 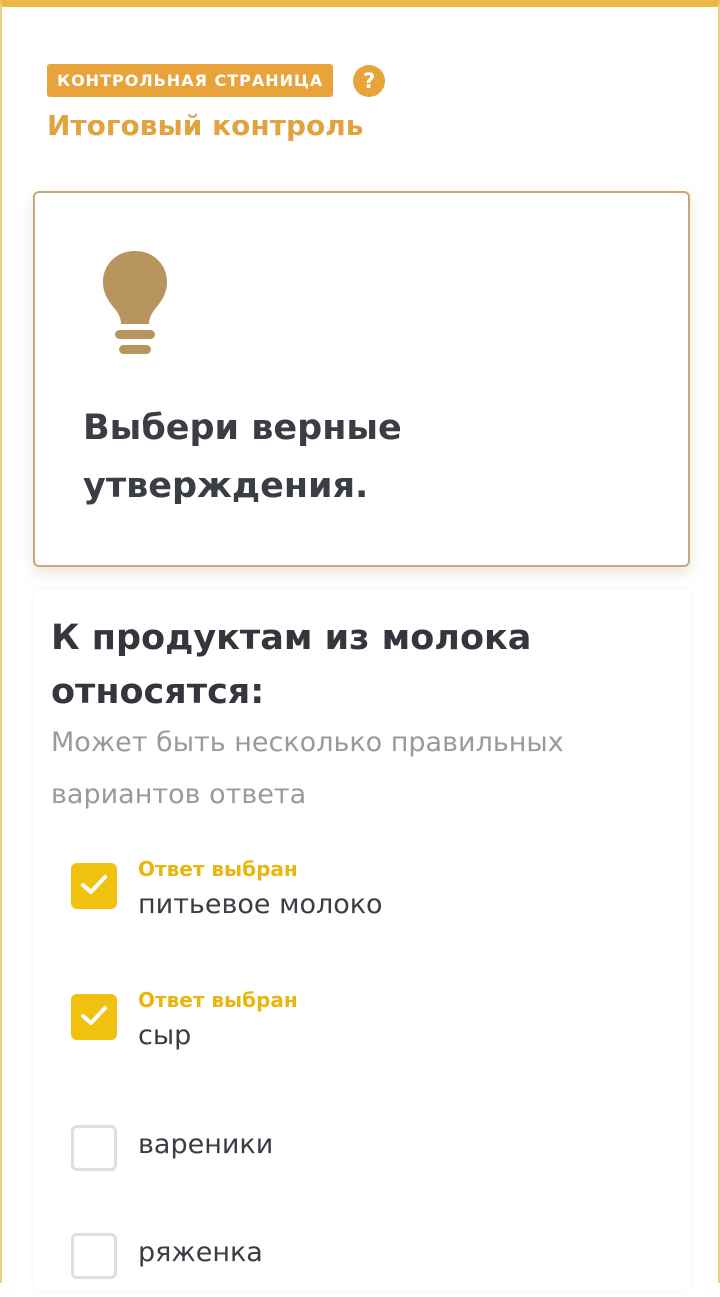 I want to click on option-label: вареники, so click(x=206, y=1144).